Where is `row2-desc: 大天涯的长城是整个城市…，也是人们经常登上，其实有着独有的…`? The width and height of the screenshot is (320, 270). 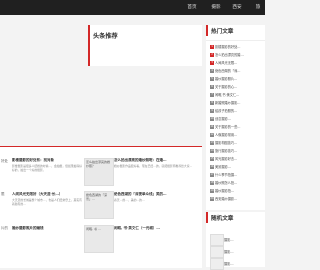
row2-desc: 大天涯的长城是整个城市…，也是人们经常登上，其实有着独有的… is located at coordinates (47, 202).